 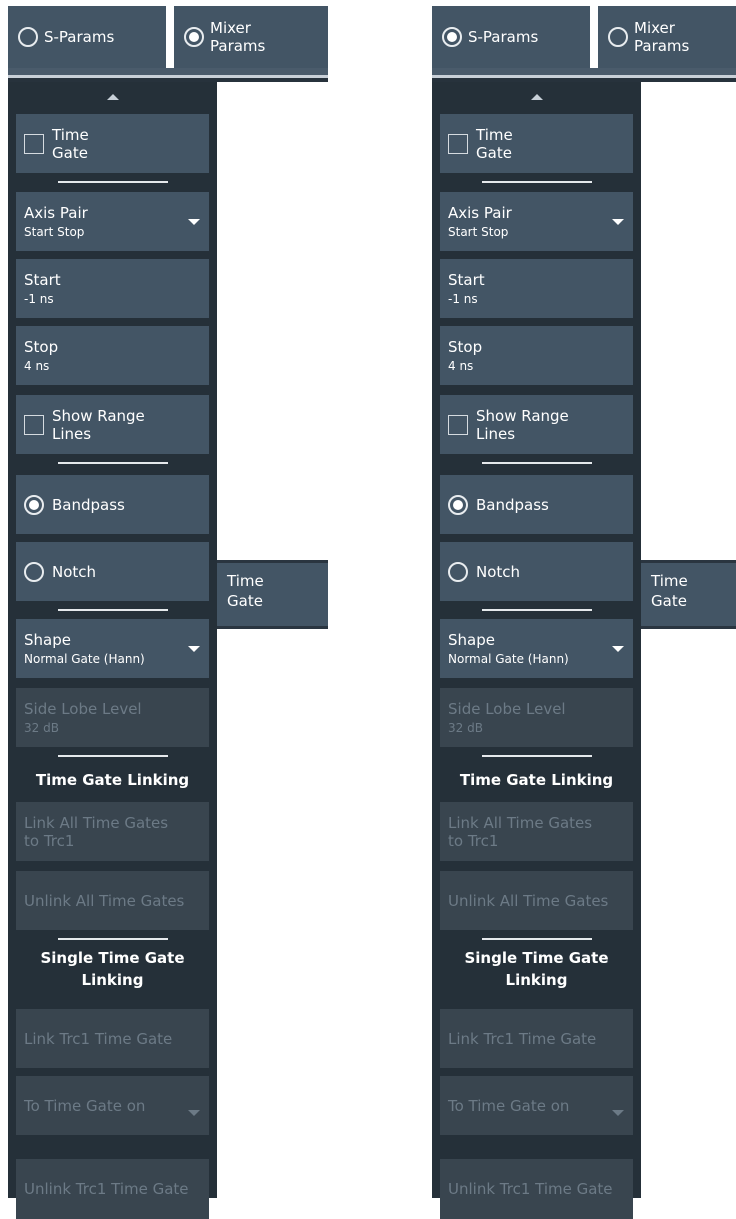 I want to click on mixer-label-line1: Mixer, so click(x=230, y=28).